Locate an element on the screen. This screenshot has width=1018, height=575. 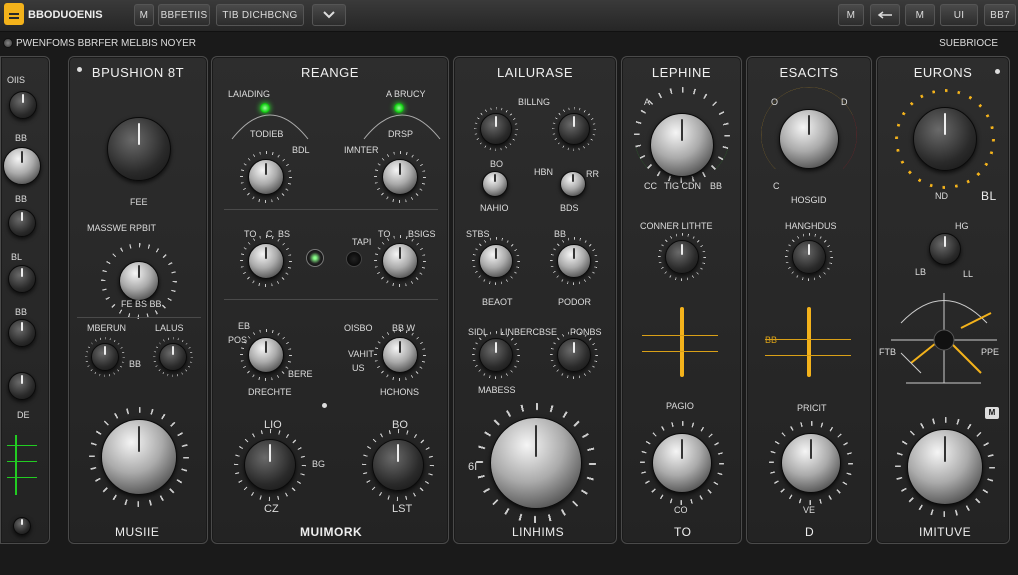
mberun-knob is located at coordinates (105, 357).